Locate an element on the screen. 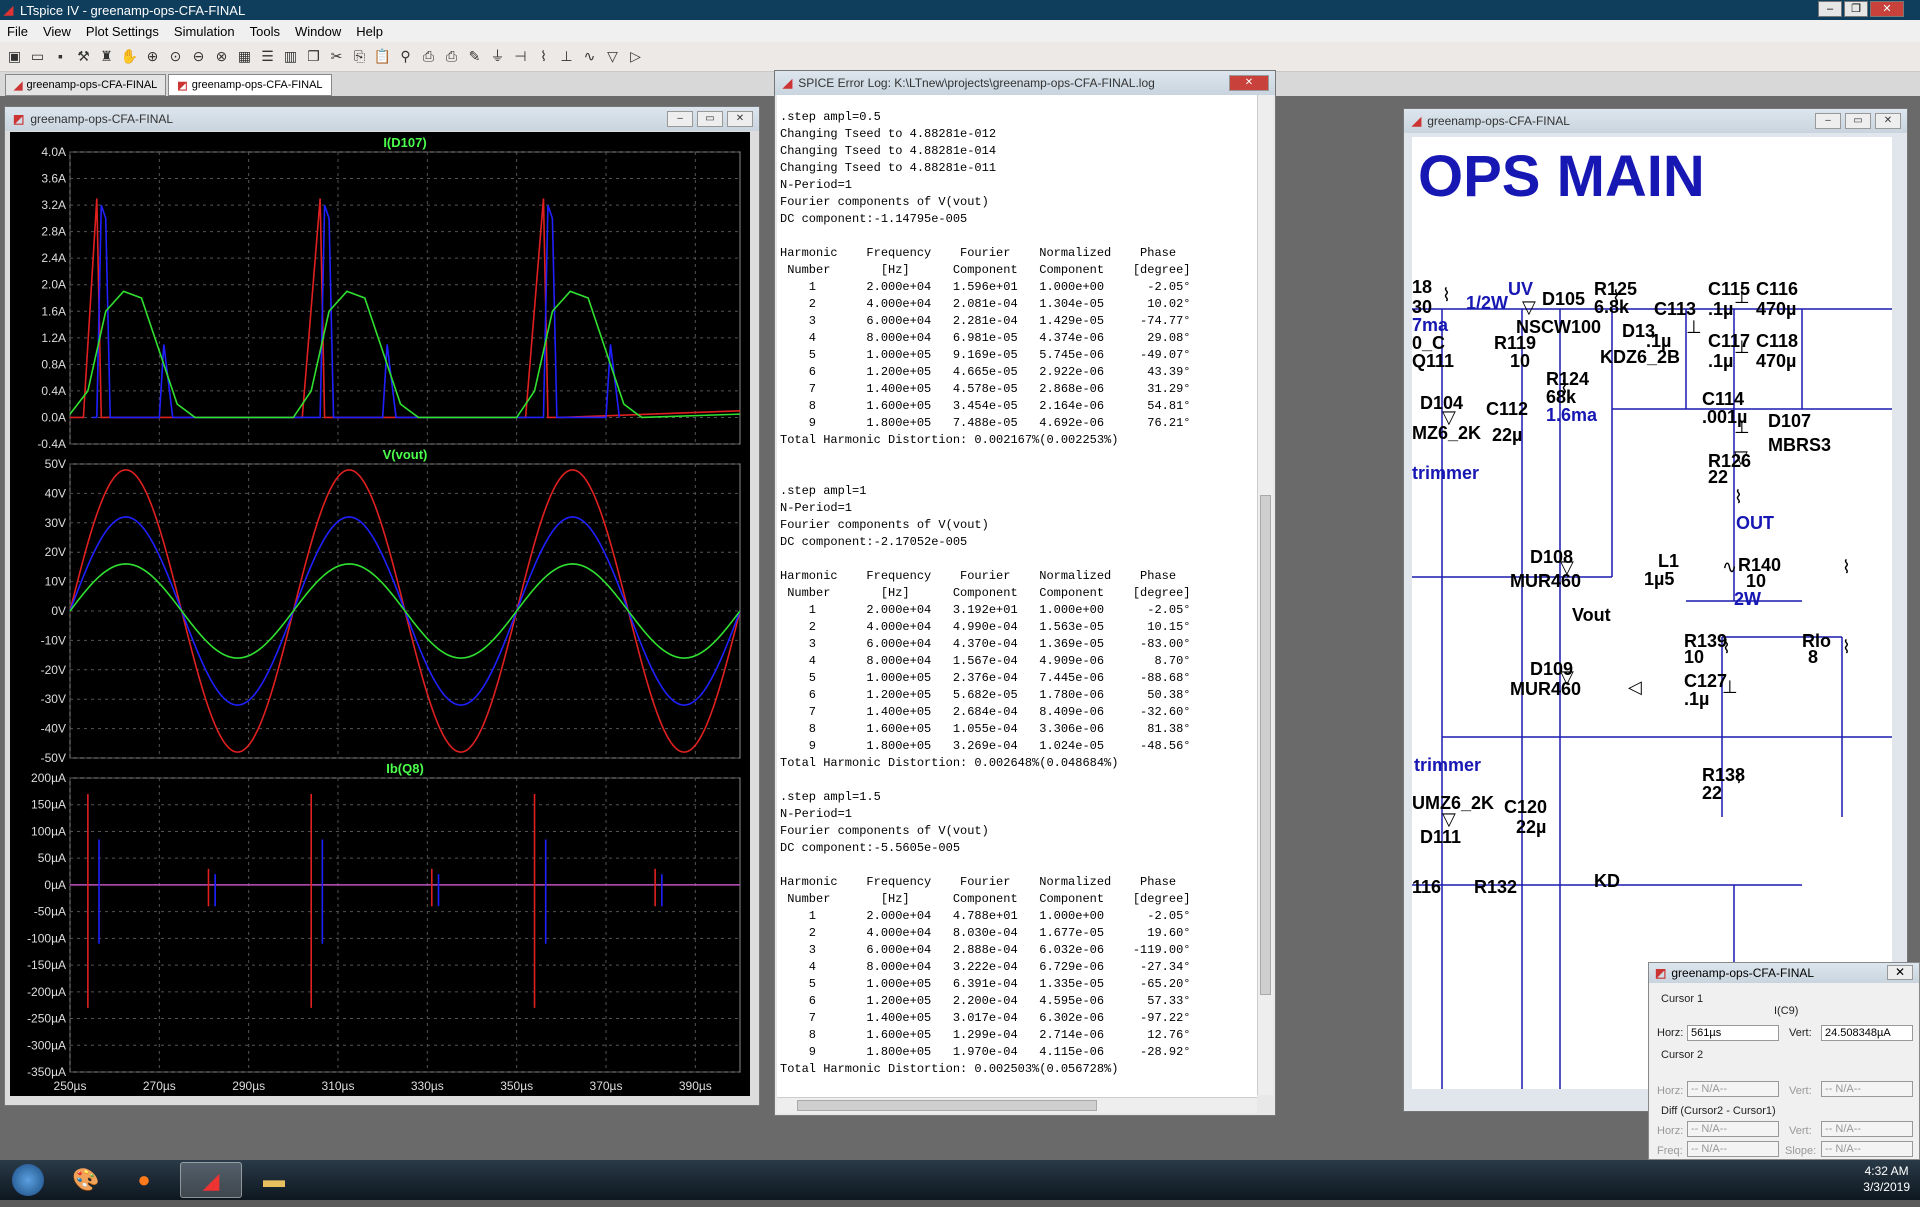 This screenshot has width=1920, height=1207. menu-simulation: Simulation is located at coordinates (204, 31).